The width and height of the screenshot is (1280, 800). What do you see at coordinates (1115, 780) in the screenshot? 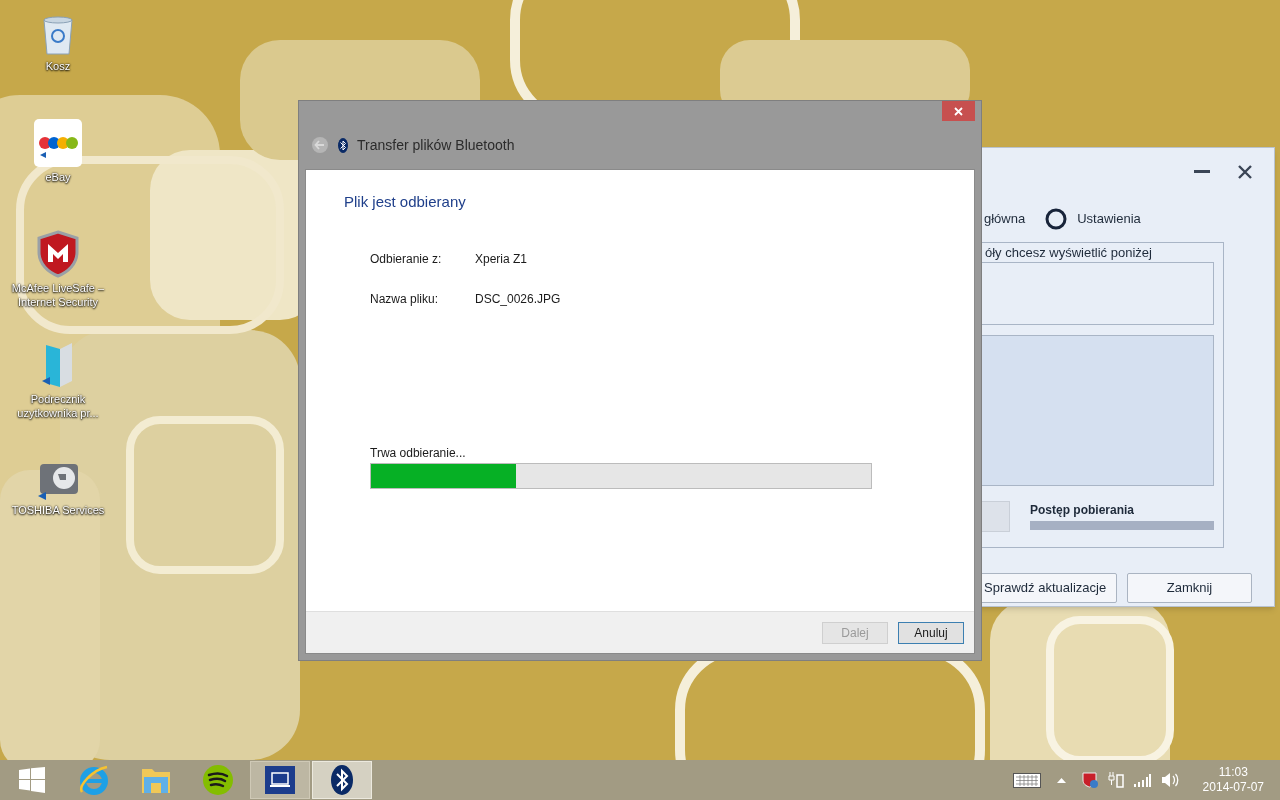
I see `battery-icon` at bounding box center [1115, 780].